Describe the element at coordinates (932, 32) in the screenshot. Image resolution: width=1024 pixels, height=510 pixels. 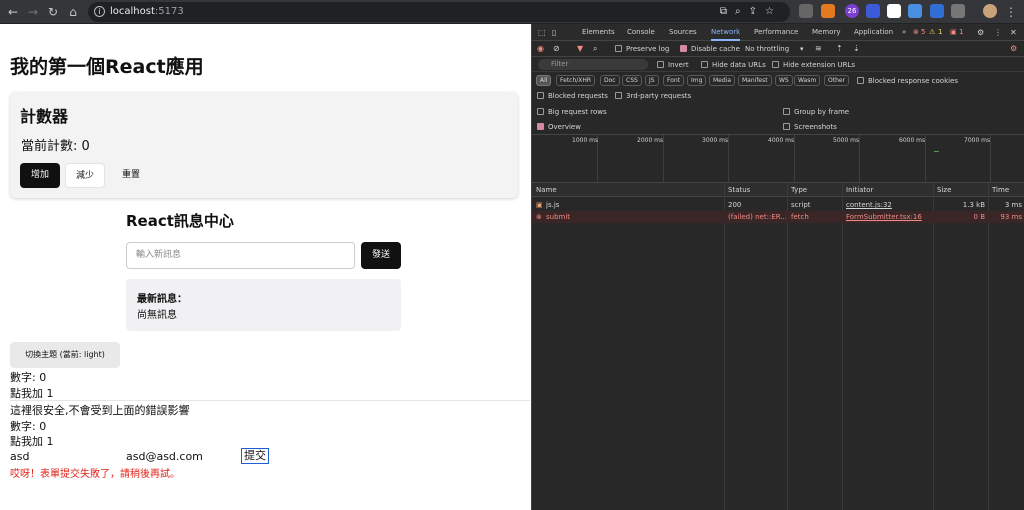
I see `warning-count-icon: ⚠` at that location.